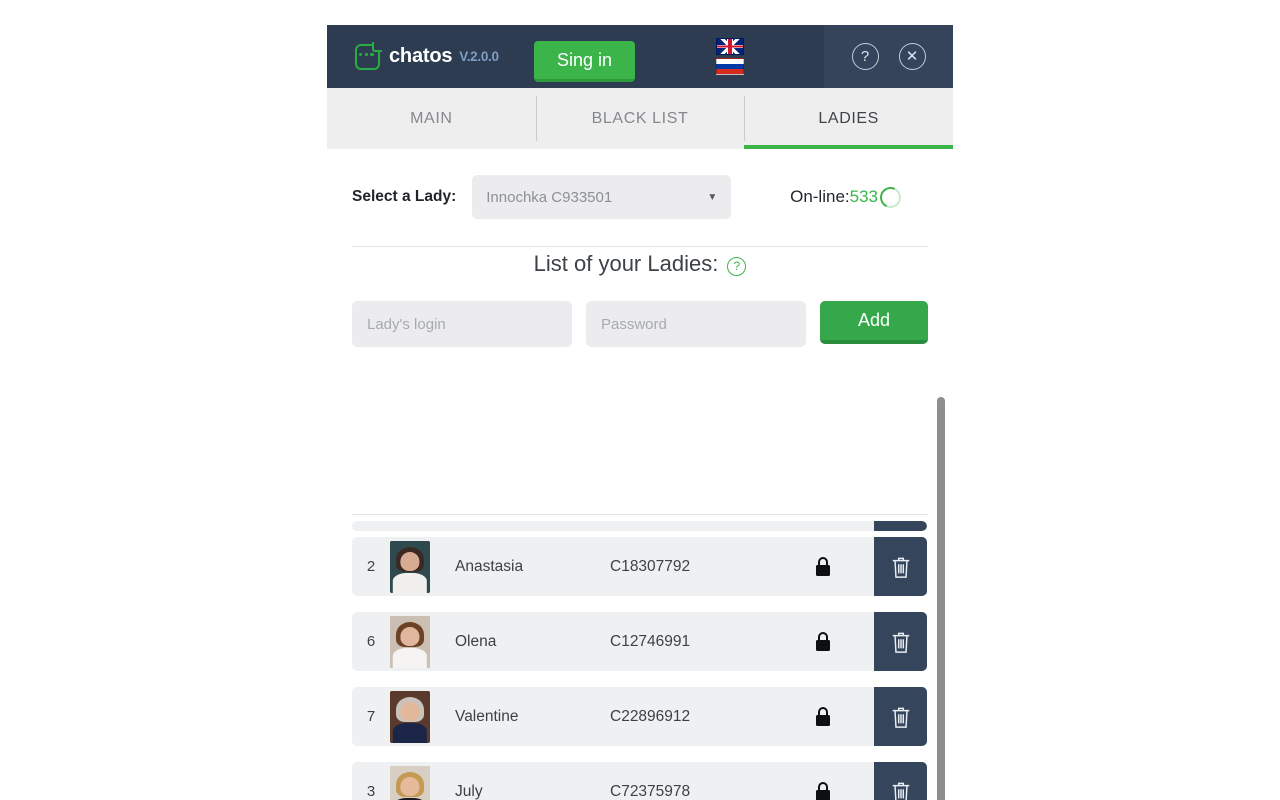 This screenshot has width=1280, height=800. What do you see at coordinates (650, 641) in the screenshot?
I see `row-code: C12746991` at bounding box center [650, 641].